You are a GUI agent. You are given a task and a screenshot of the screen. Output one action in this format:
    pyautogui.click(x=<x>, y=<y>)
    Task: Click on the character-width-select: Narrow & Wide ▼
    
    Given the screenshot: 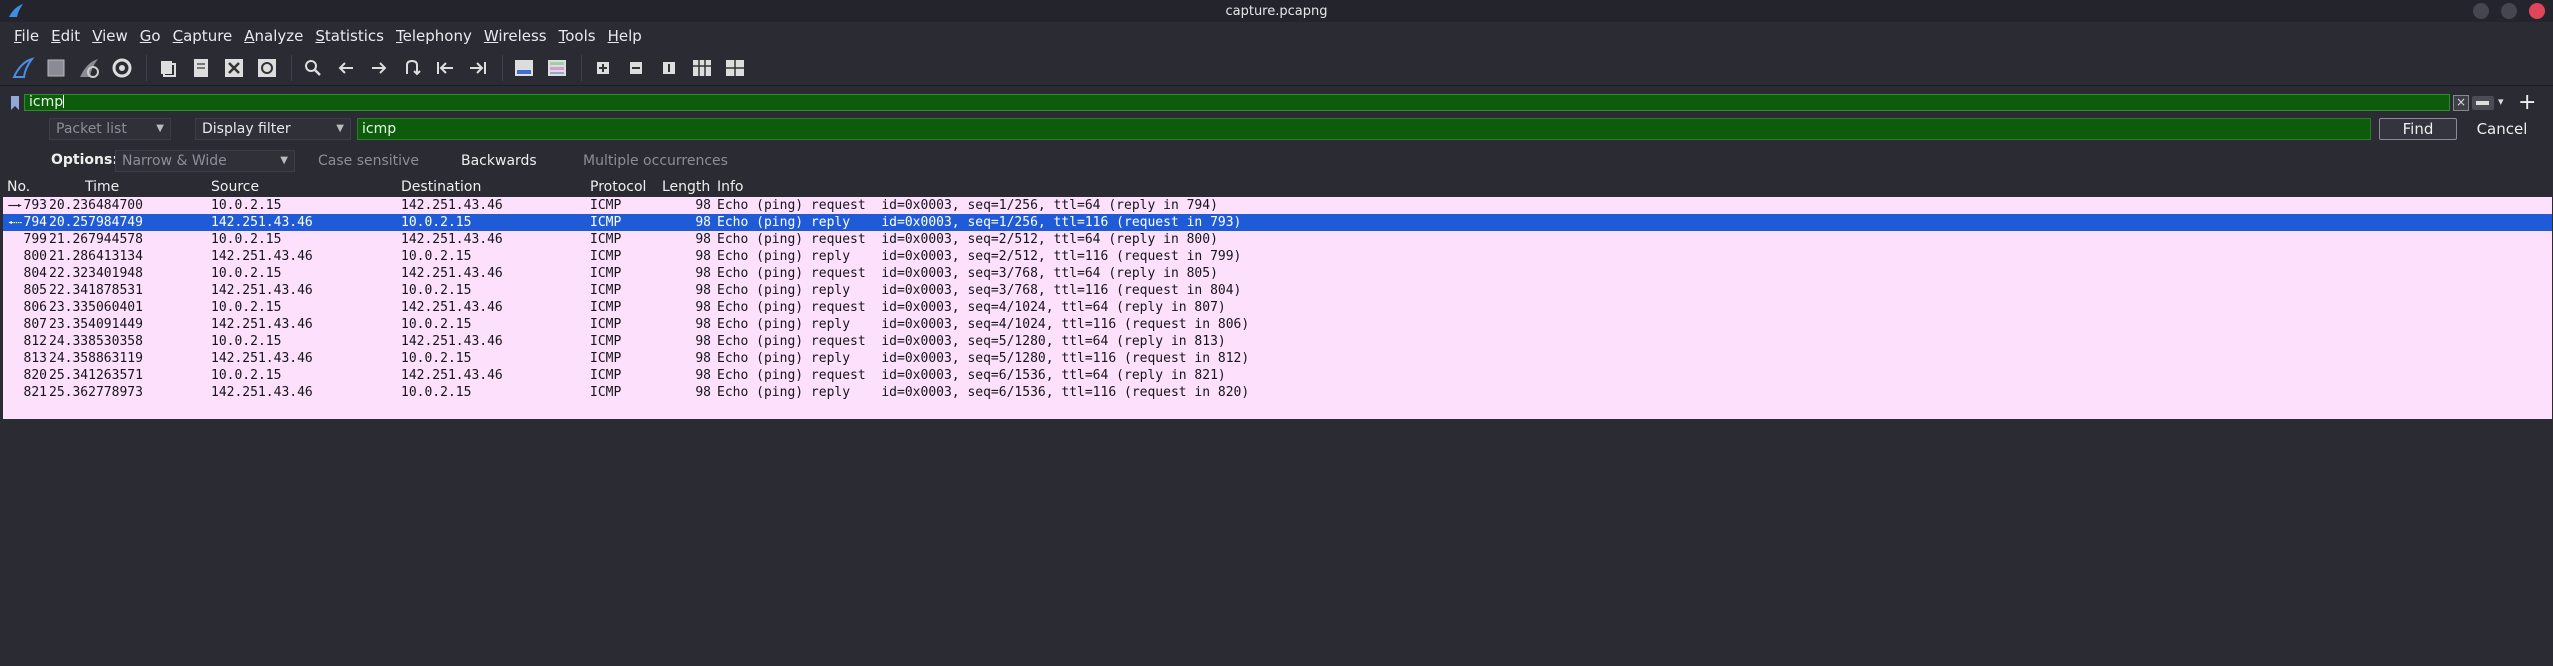 What is the action you would take?
    pyautogui.click(x=205, y=161)
    